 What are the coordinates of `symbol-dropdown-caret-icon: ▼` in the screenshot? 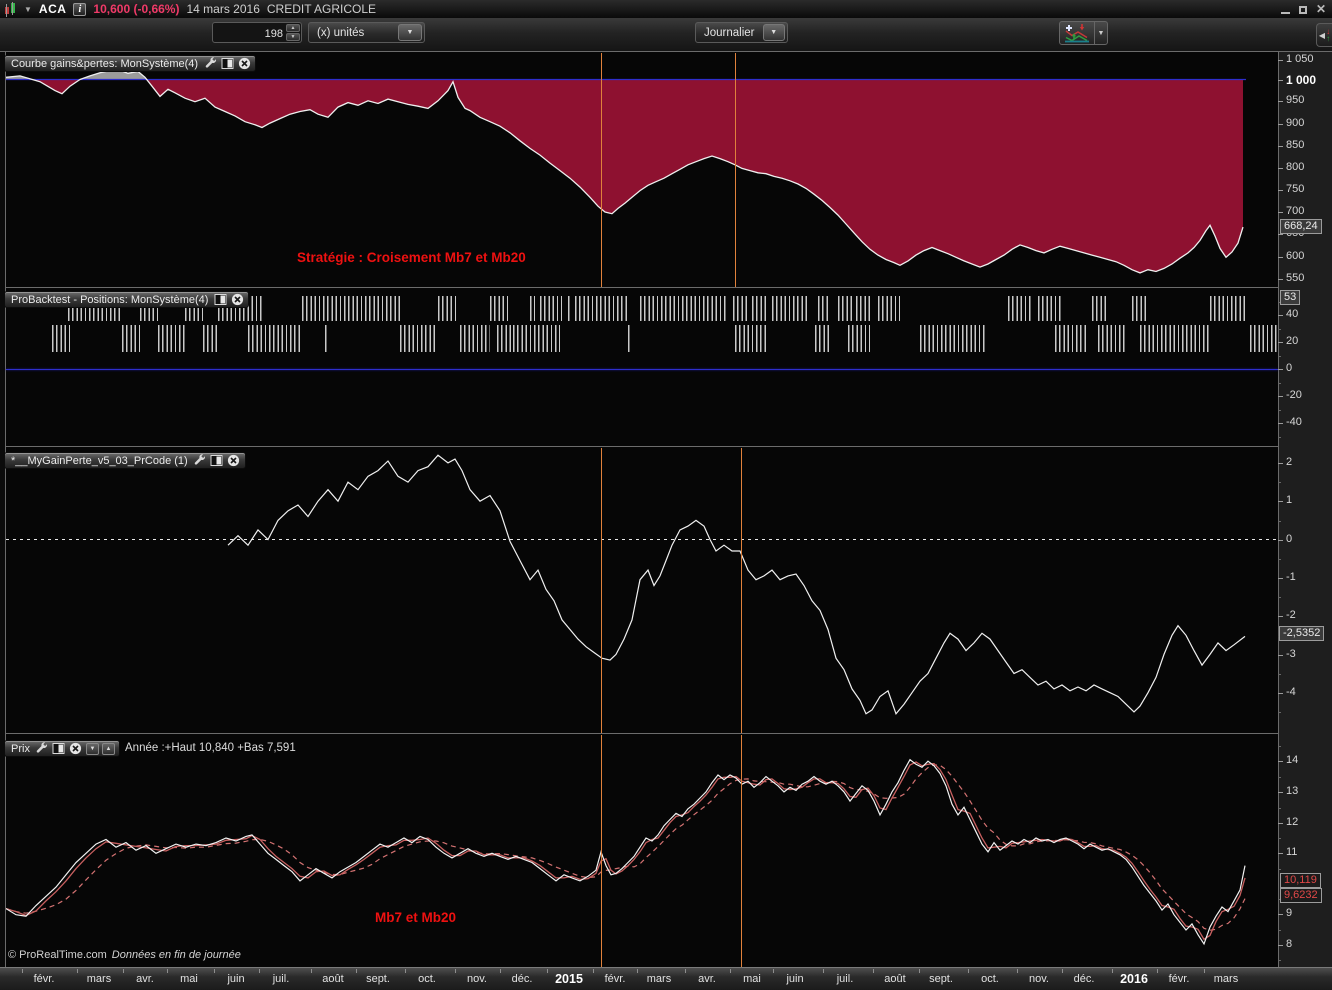 It's located at (28, 9).